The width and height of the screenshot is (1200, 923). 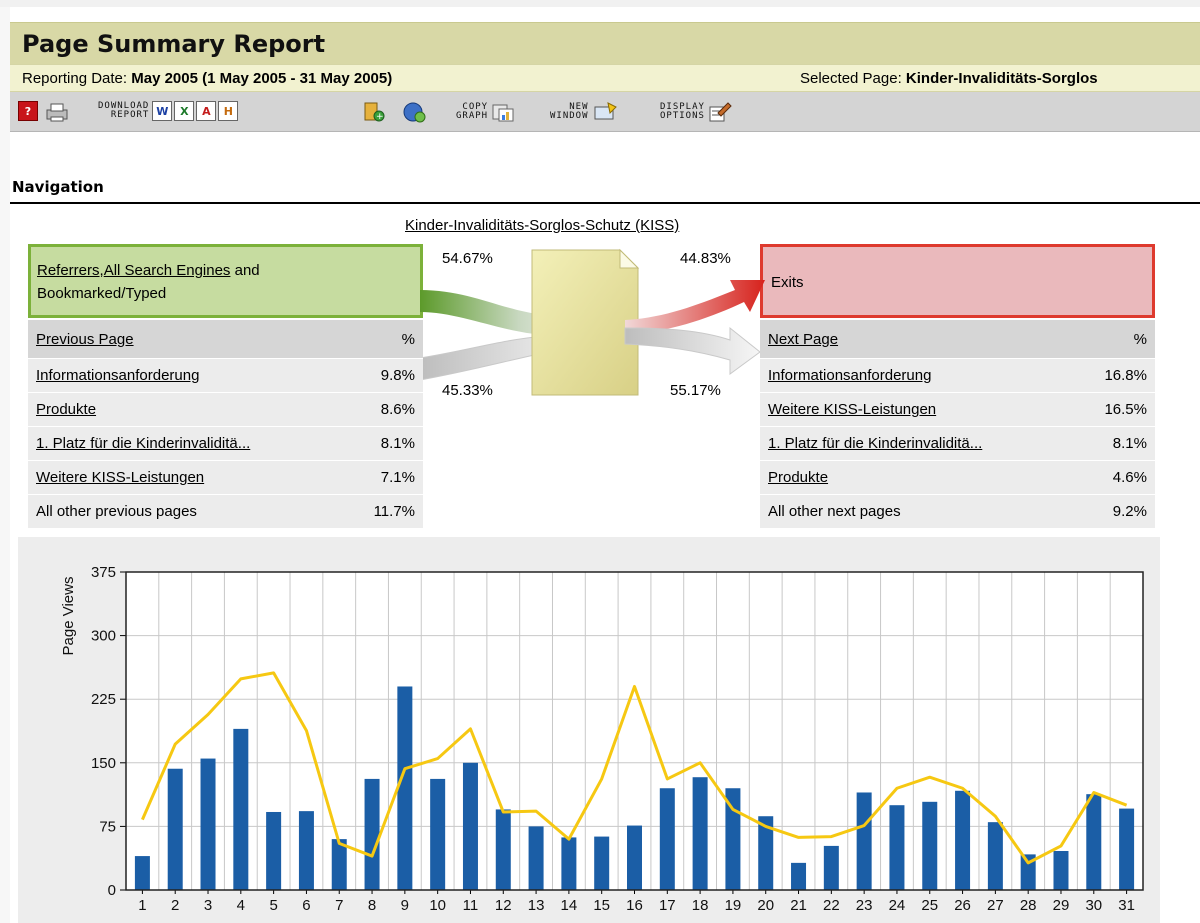 I want to click on x-tick-label: 24, so click(x=897, y=905).